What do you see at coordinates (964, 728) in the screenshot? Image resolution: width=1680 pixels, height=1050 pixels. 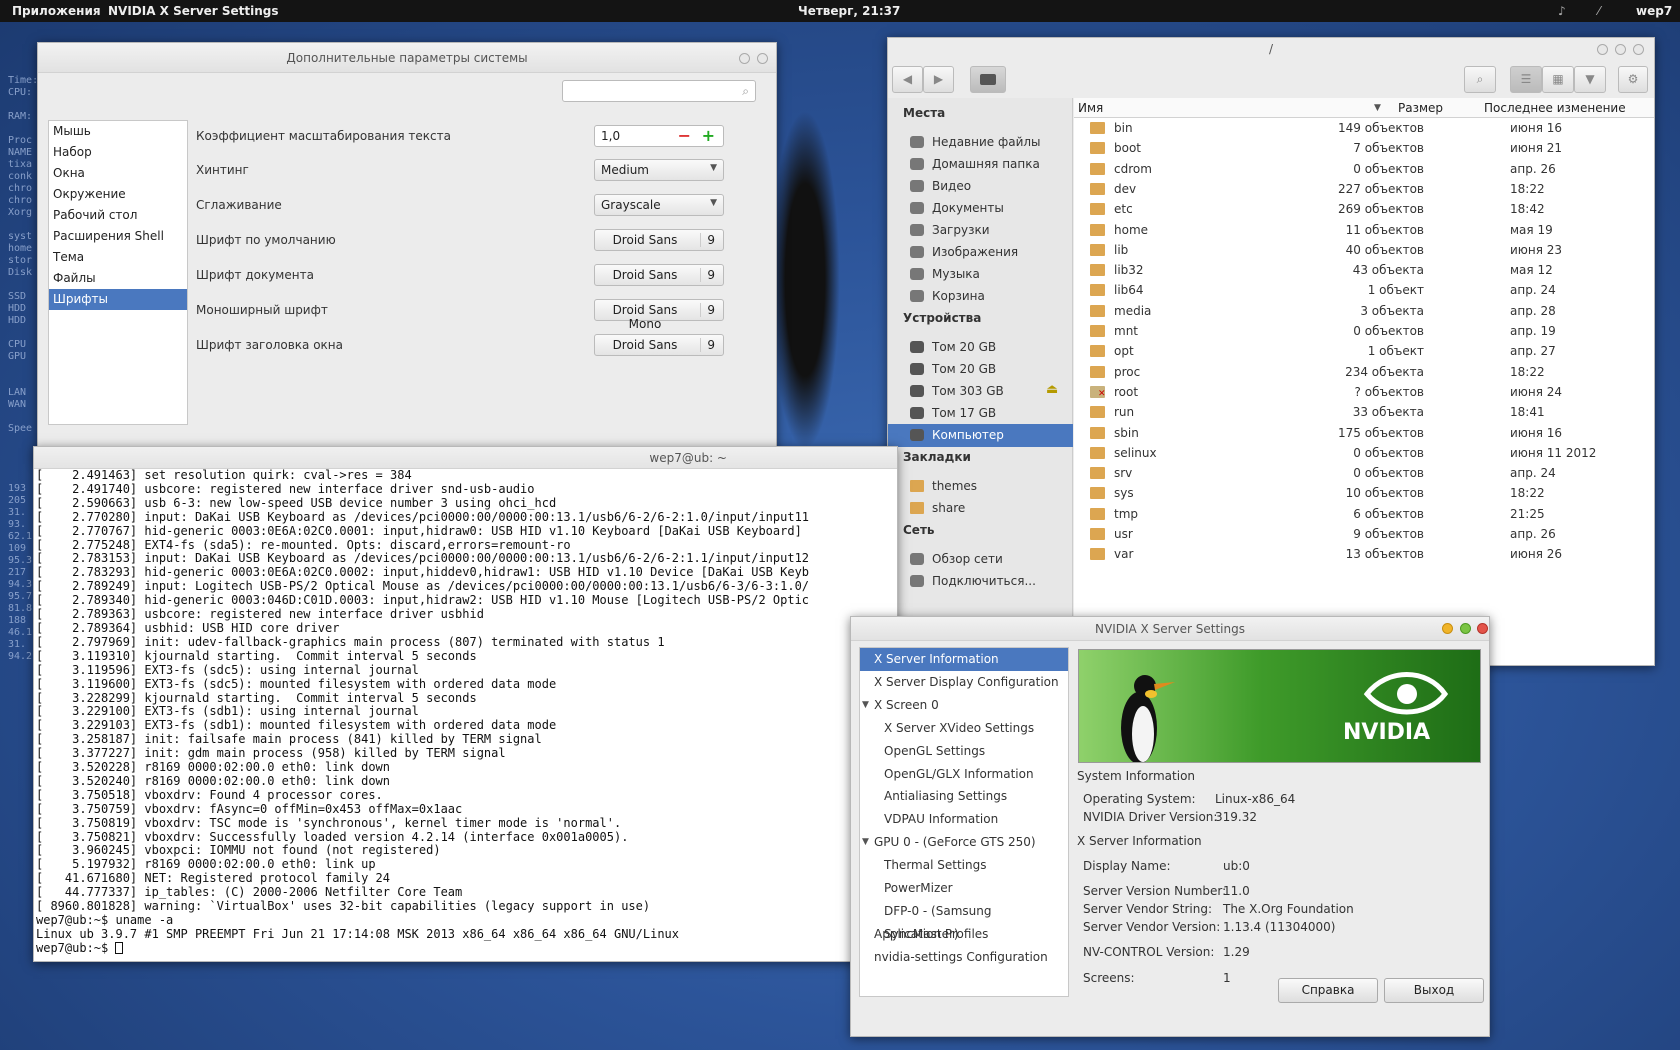 I see `nvidia-tree-item: X Server XVideo Settings` at bounding box center [964, 728].